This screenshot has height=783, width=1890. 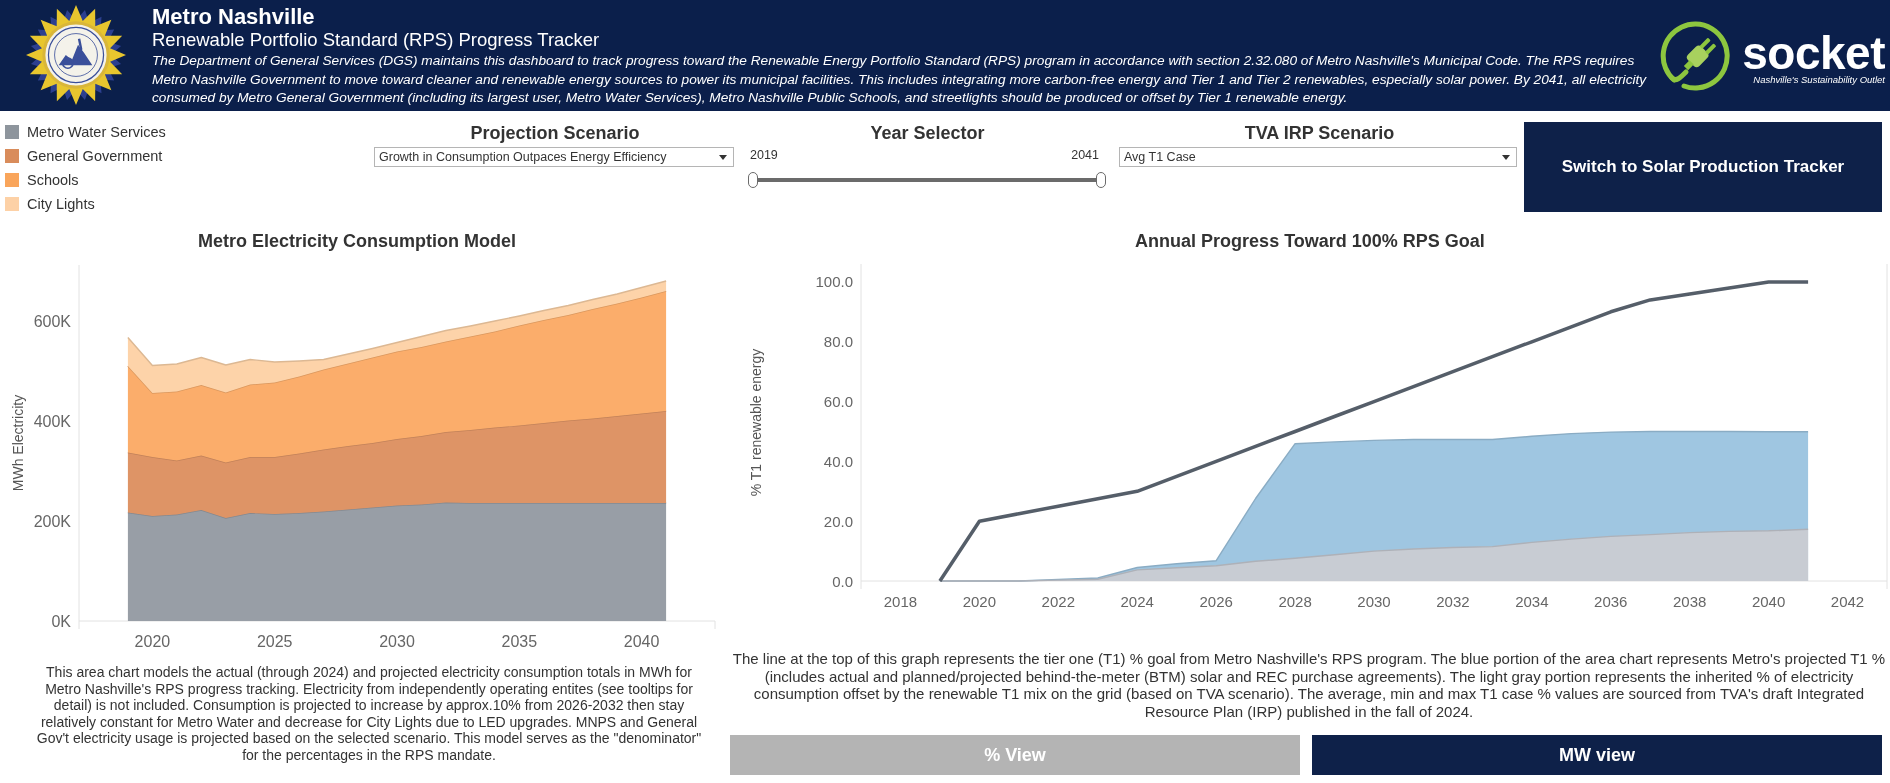 What do you see at coordinates (76, 55) in the screenshot?
I see `seal-icon` at bounding box center [76, 55].